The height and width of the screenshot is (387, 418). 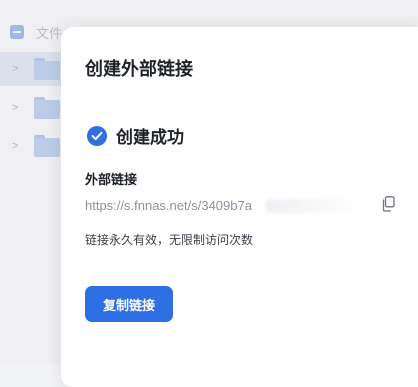 I want to click on link-redaction-blur, so click(x=316, y=206).